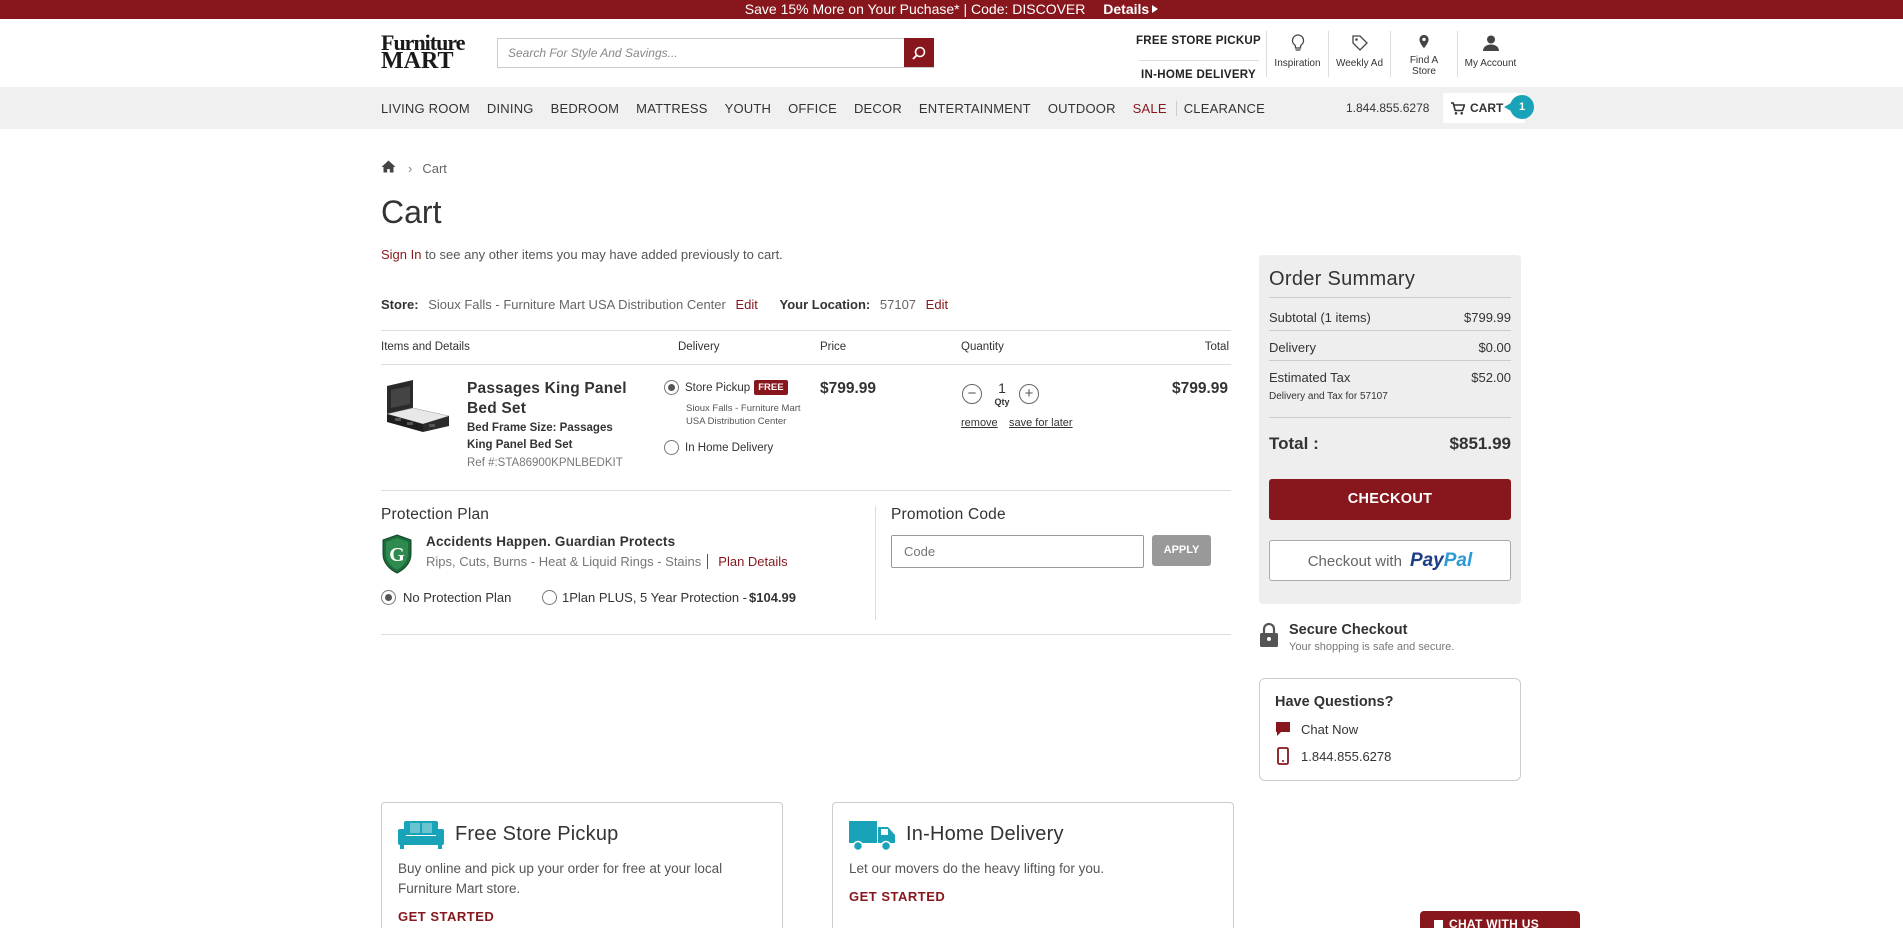  I want to click on free-badge: FREE, so click(771, 387).